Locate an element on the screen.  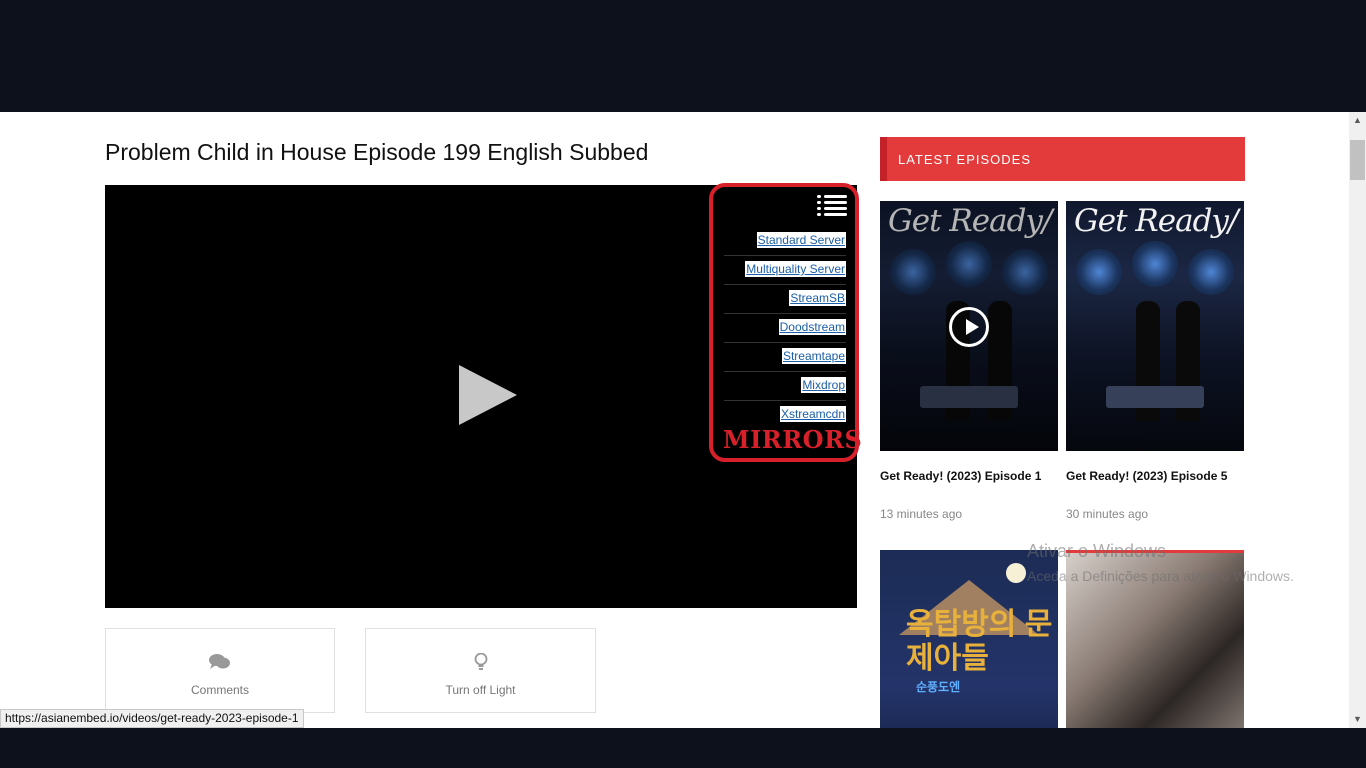
episode-title: Get Ready! (2023) Episode 1 is located at coordinates (969, 476).